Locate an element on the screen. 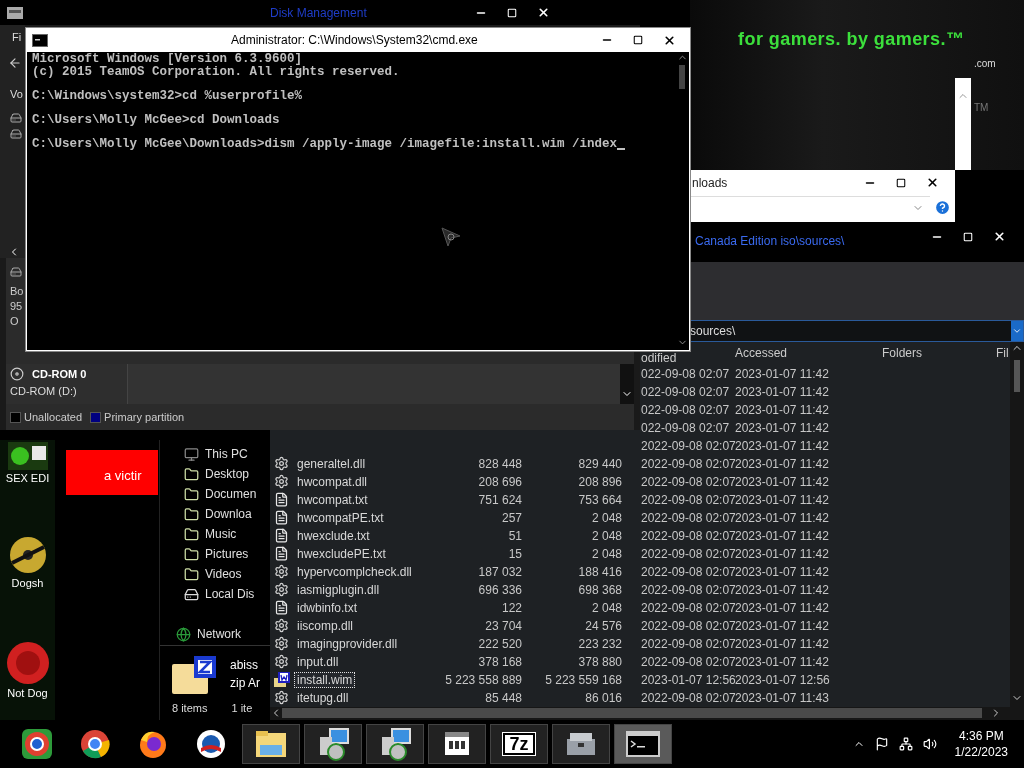 This screenshot has height=768, width=1024. file-name: hwcompat.txt is located at coordinates (332, 499).